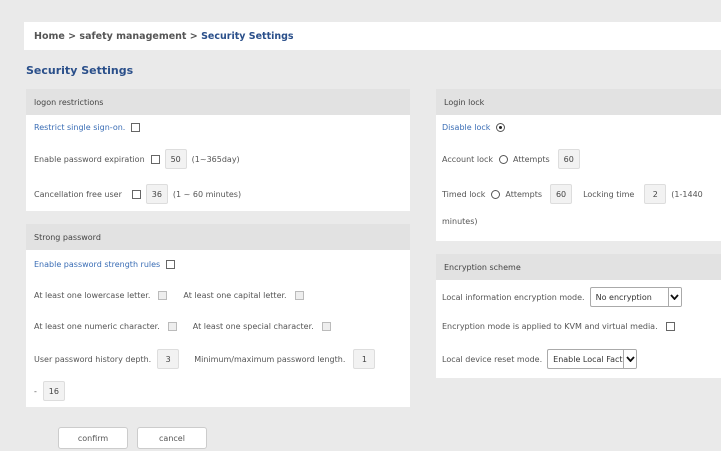  Describe the element at coordinates (270, 359) in the screenshot. I see `minmax-length-label: Minimum/maximum password length.` at that location.